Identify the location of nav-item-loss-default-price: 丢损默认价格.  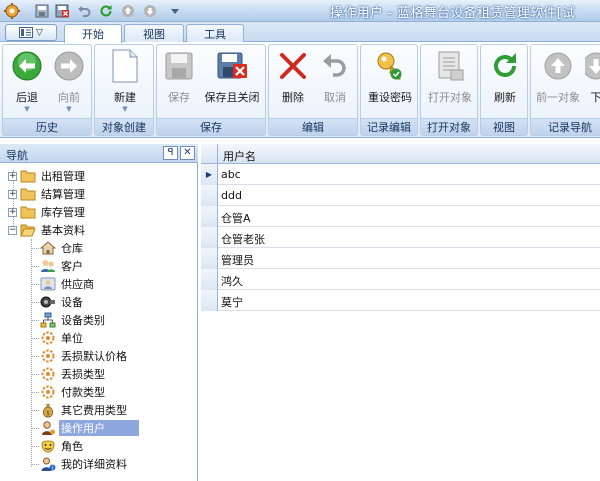
(84, 356).